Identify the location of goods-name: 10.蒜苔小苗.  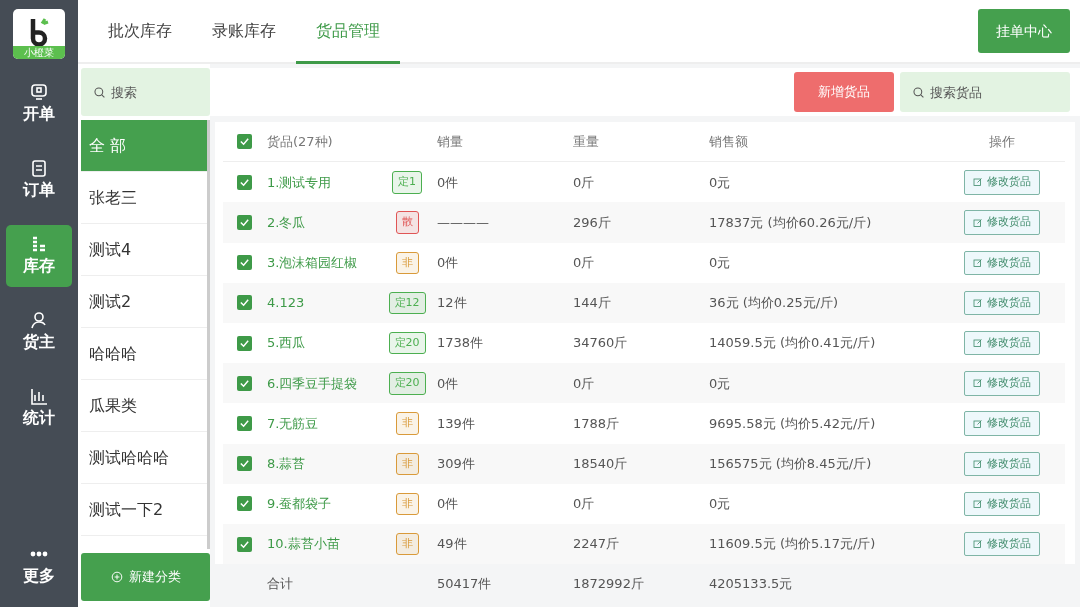
(304, 544).